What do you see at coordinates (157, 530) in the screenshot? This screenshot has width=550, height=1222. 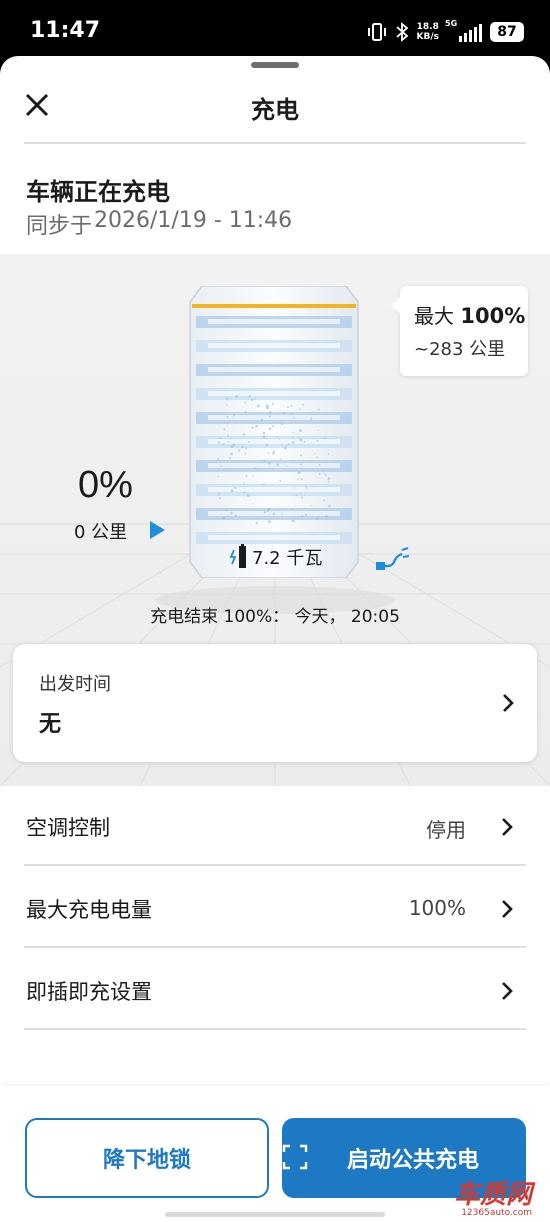 I see `current-level-marker-icon` at bounding box center [157, 530].